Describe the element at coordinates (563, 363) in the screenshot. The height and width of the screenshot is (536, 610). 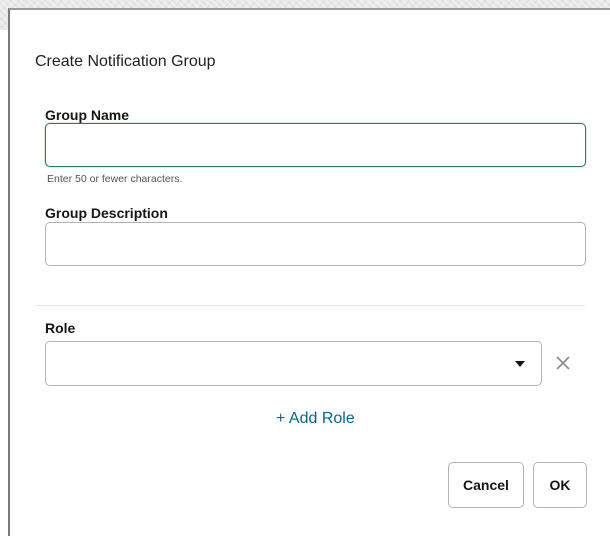
I see `close-icon` at that location.